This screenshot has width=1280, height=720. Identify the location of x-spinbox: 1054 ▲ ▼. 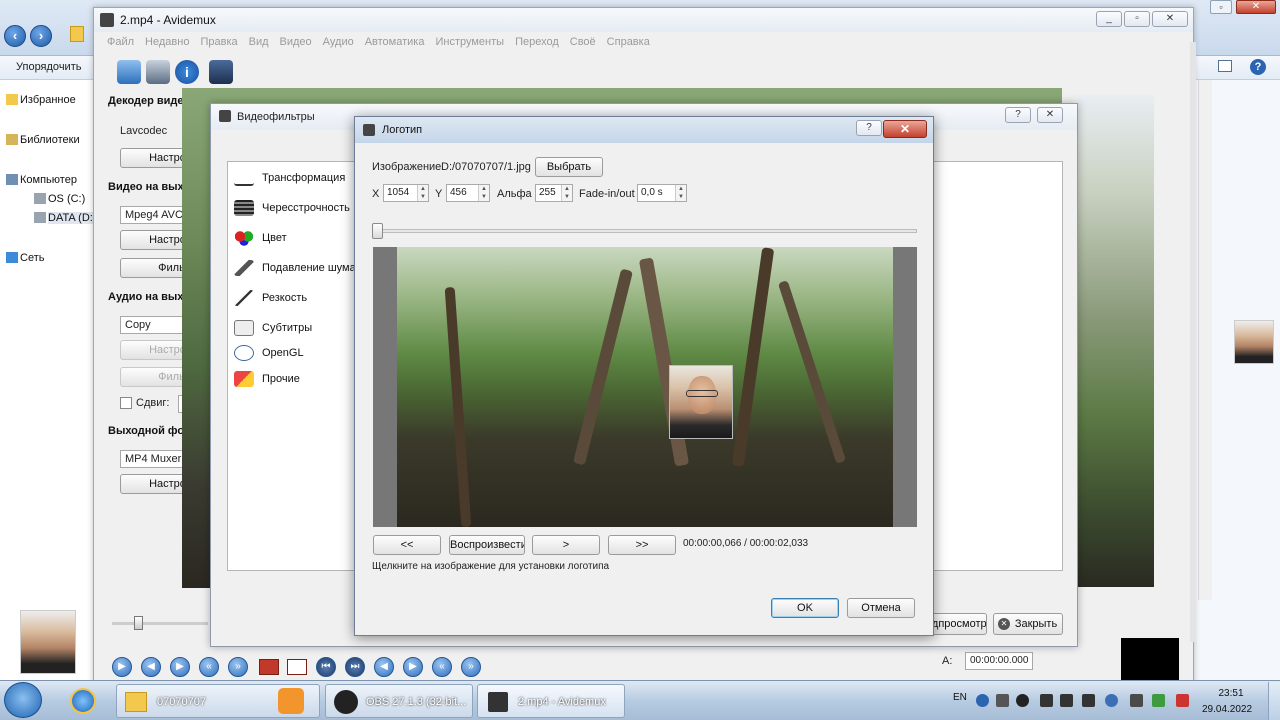
(406, 193).